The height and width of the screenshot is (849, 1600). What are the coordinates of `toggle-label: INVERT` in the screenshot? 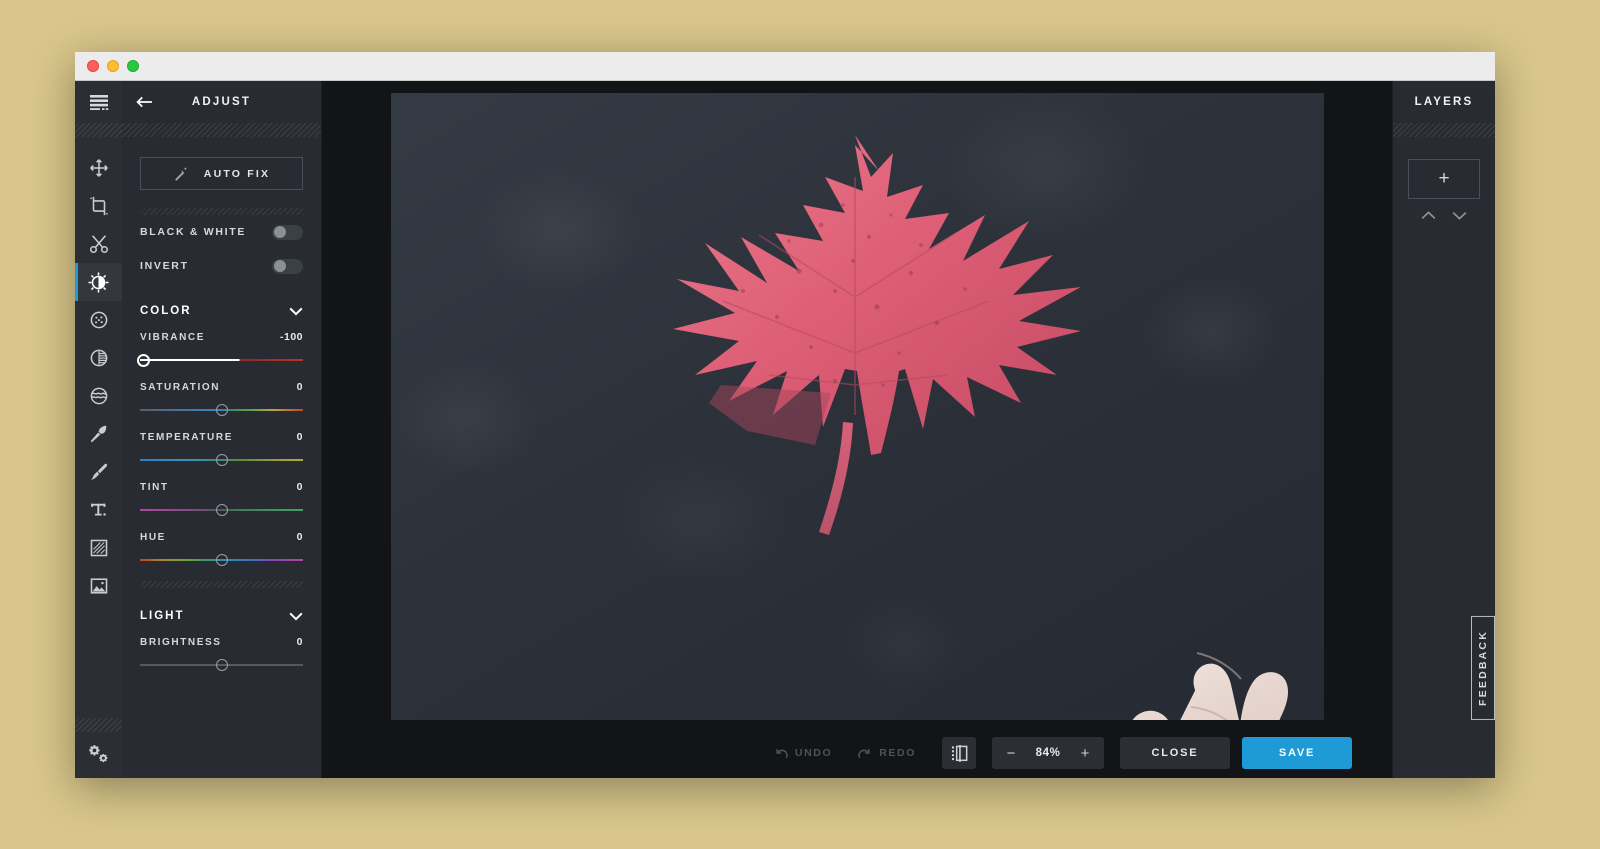 It's located at (164, 266).